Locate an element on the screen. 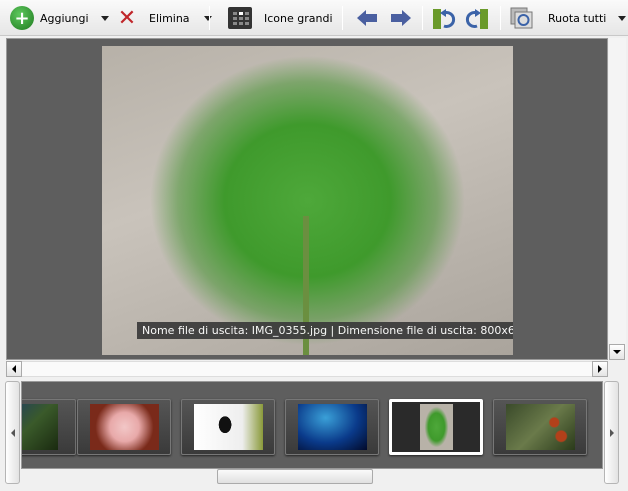 This screenshot has width=628, height=491. thumbnail-flowers is located at coordinates (124, 427).